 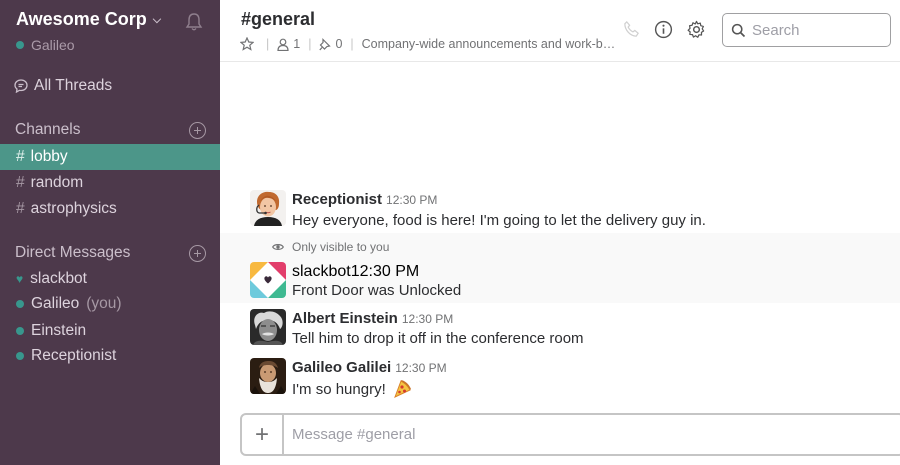 I want to click on search-box, so click(x=806, y=30).